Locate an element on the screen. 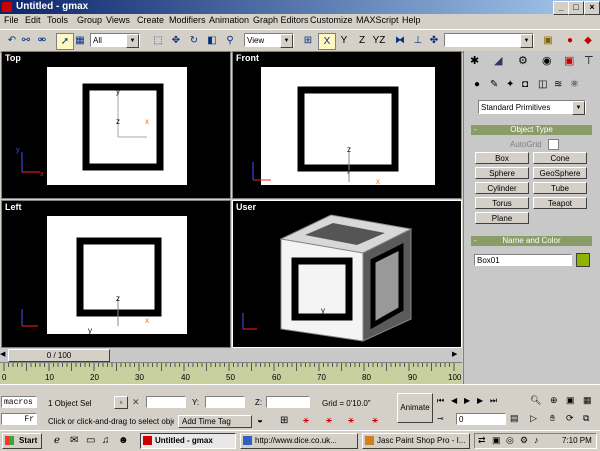  spacewarps-icon: ≋ is located at coordinates (558, 84).